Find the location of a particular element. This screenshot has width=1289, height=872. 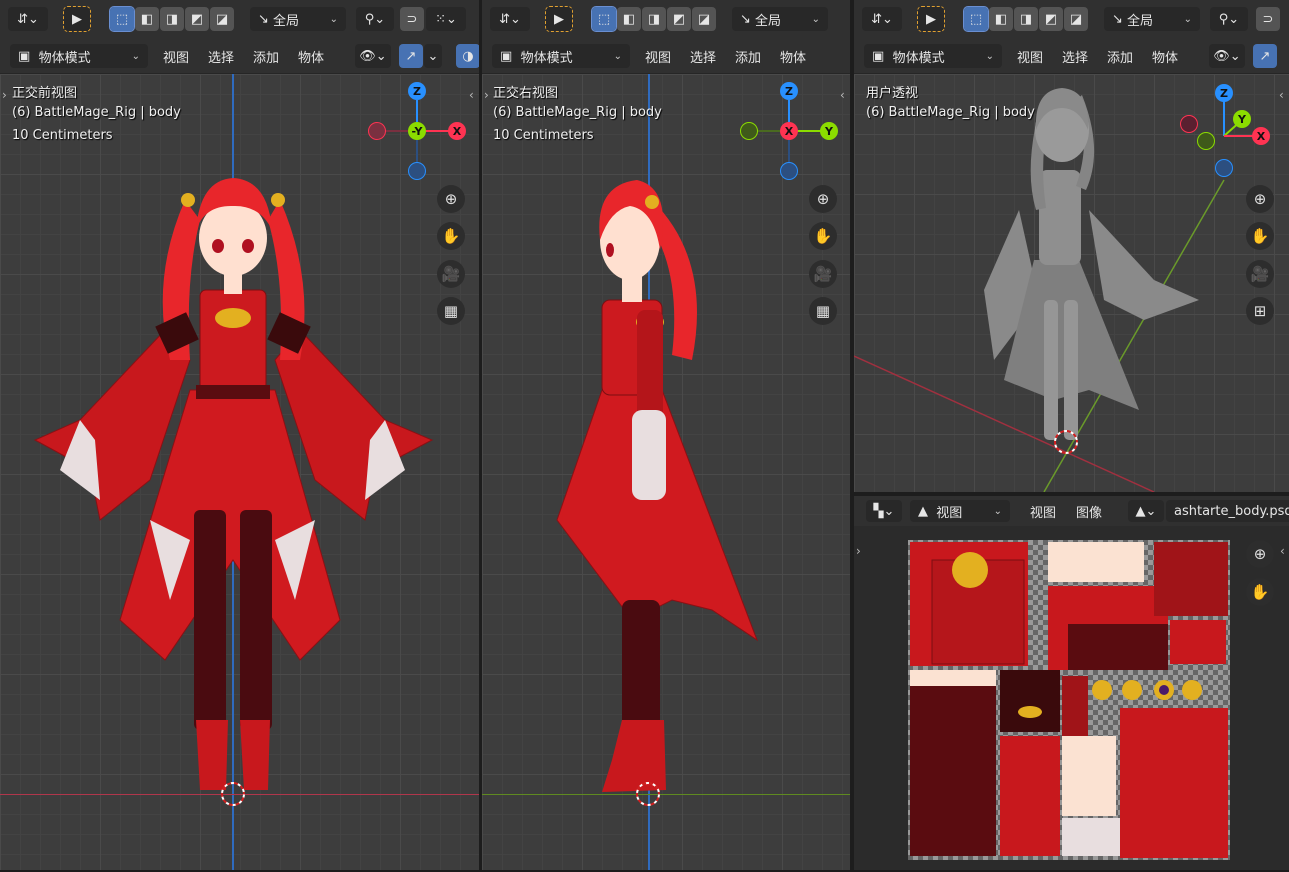

editor-type-button: ▚⌄ is located at coordinates (884, 511).